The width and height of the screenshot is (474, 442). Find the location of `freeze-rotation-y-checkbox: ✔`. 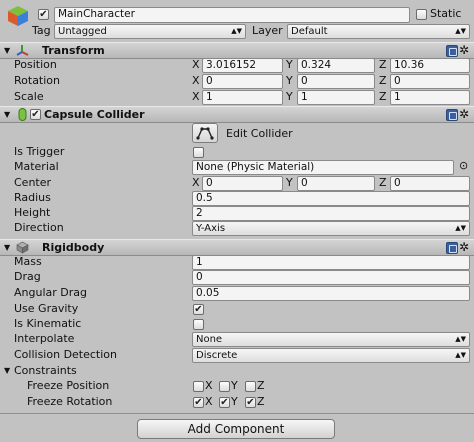

freeze-rotation-y-checkbox: ✔ is located at coordinates (224, 402).